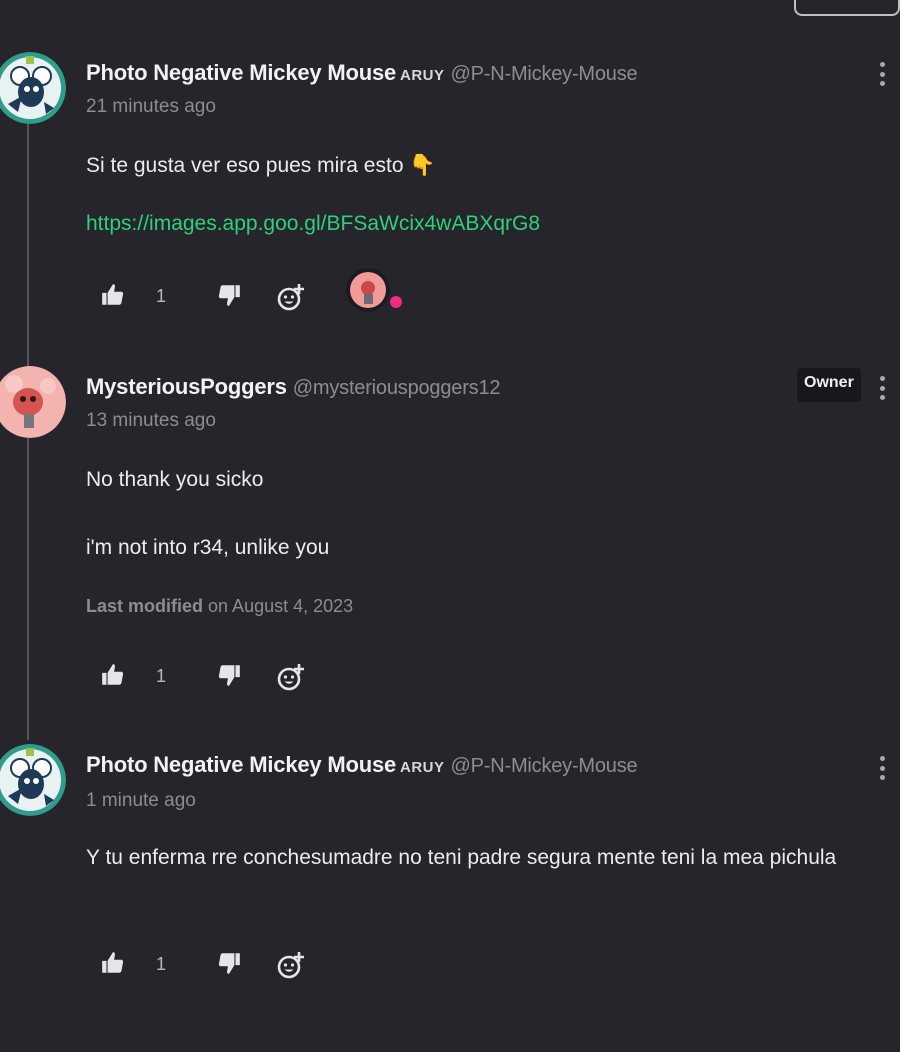 The image size is (900, 1052). Describe the element at coordinates (145, 606) in the screenshot. I see `modified-label: Last modified` at that location.